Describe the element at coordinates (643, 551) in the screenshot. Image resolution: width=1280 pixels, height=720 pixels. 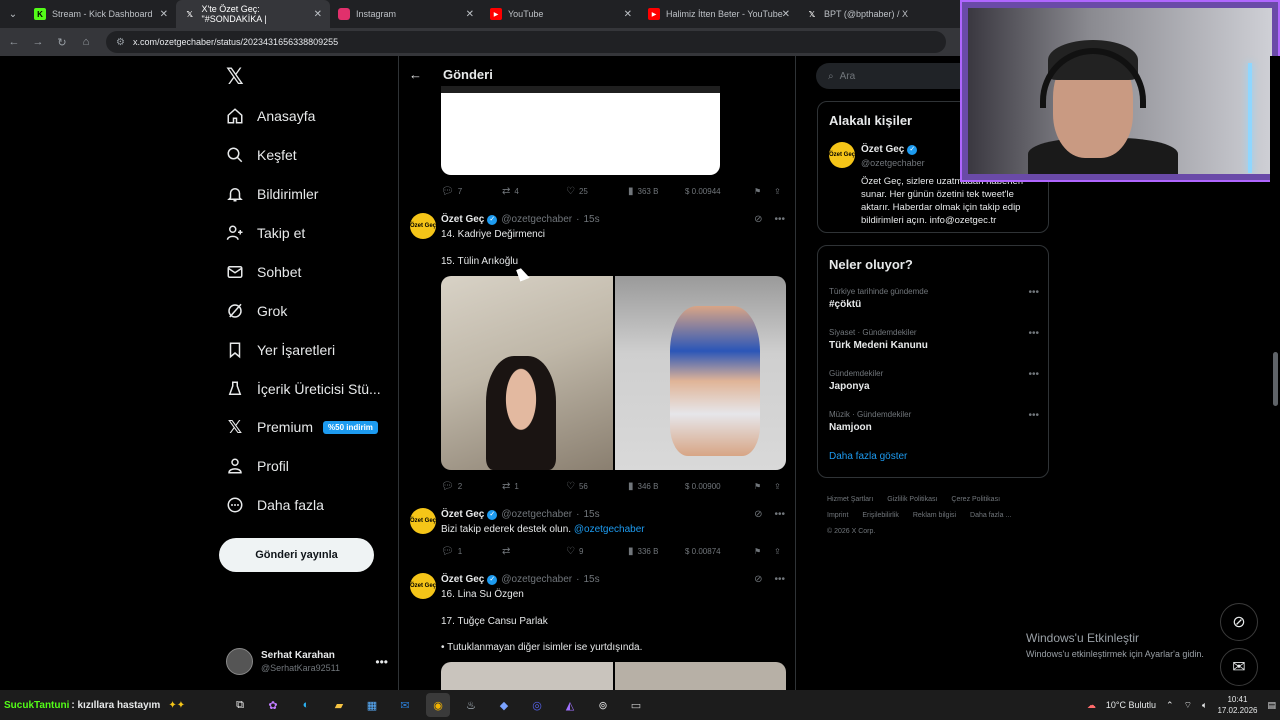
I see `views-button: ▮ 336 B` at that location.